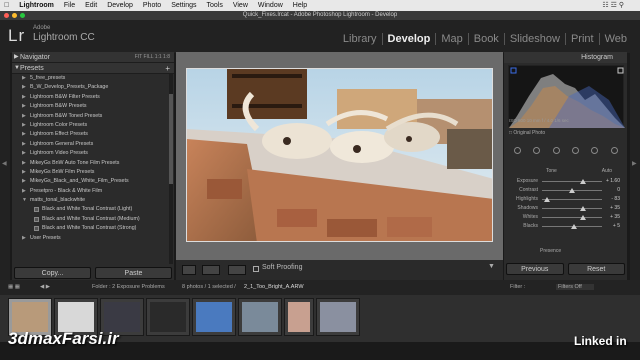  What do you see at coordinates (152, 5) in the screenshot?
I see `menu-photo: Photo` at bounding box center [152, 5].